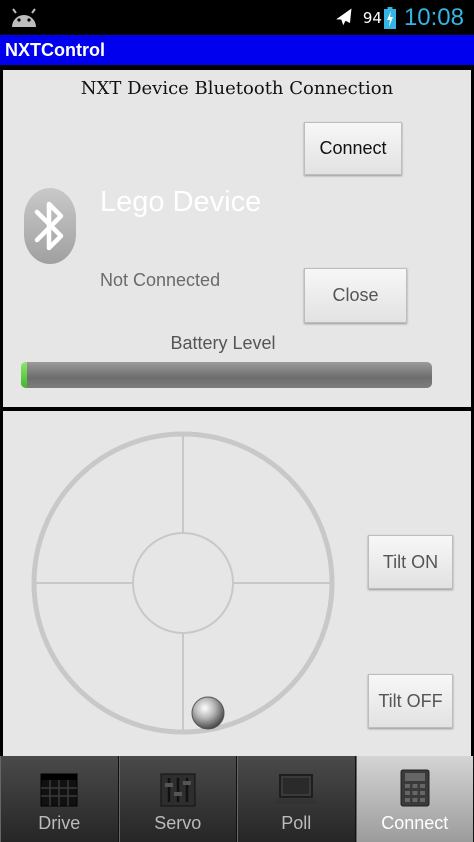 Image resolution: width=474 pixels, height=842 pixels. Describe the element at coordinates (296, 789) in the screenshot. I see `poll-monitor-icon` at that location.